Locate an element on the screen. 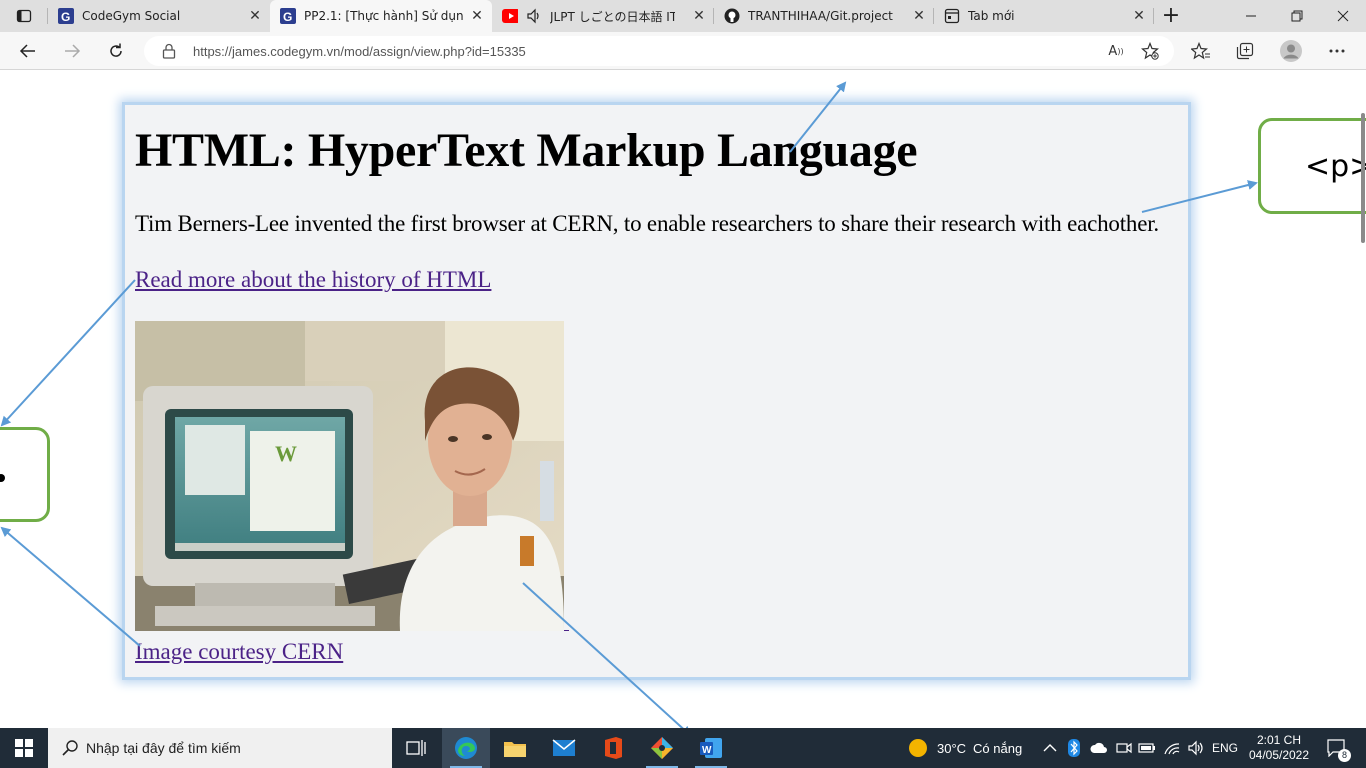 This screenshot has height=768, width=1366. notification-count-badge: 8 is located at coordinates (1344, 755).